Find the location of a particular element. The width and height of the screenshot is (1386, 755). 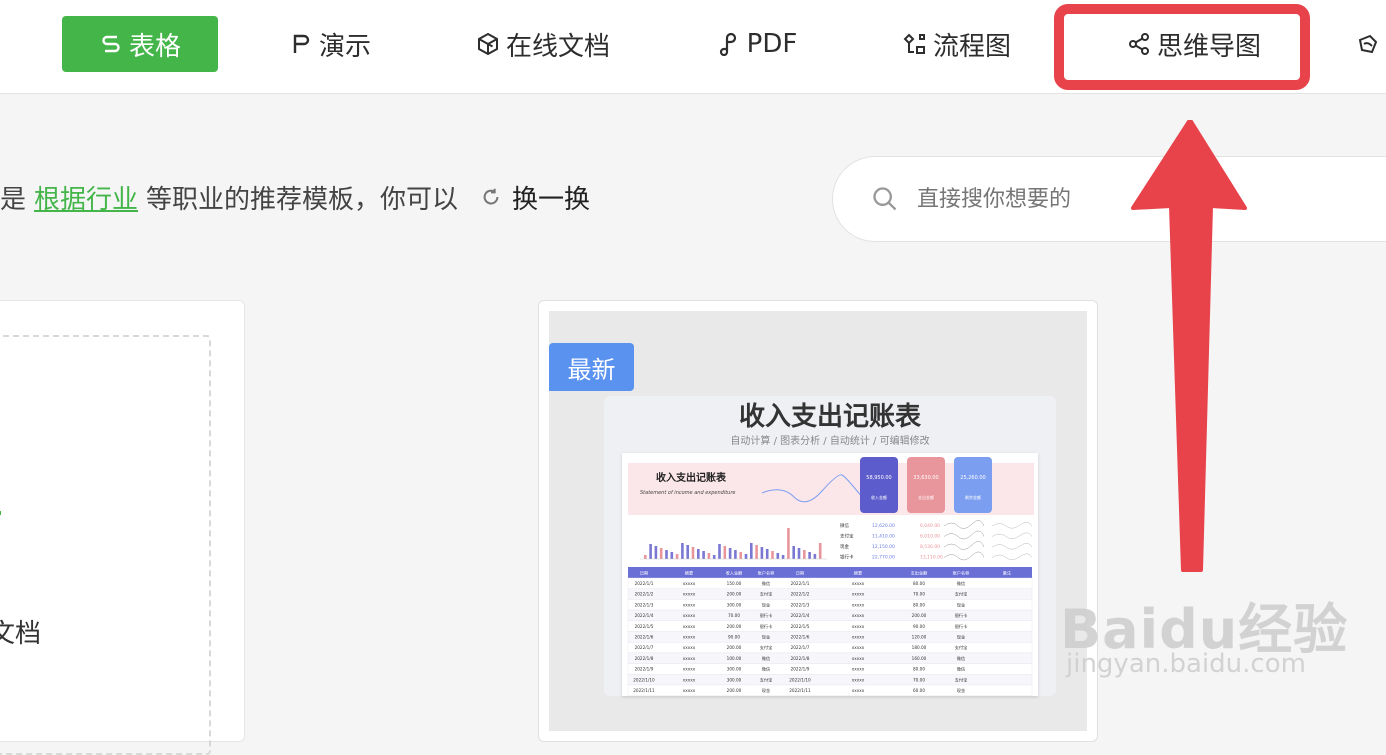

svg-text: 微信 is located at coordinates (844, 525).